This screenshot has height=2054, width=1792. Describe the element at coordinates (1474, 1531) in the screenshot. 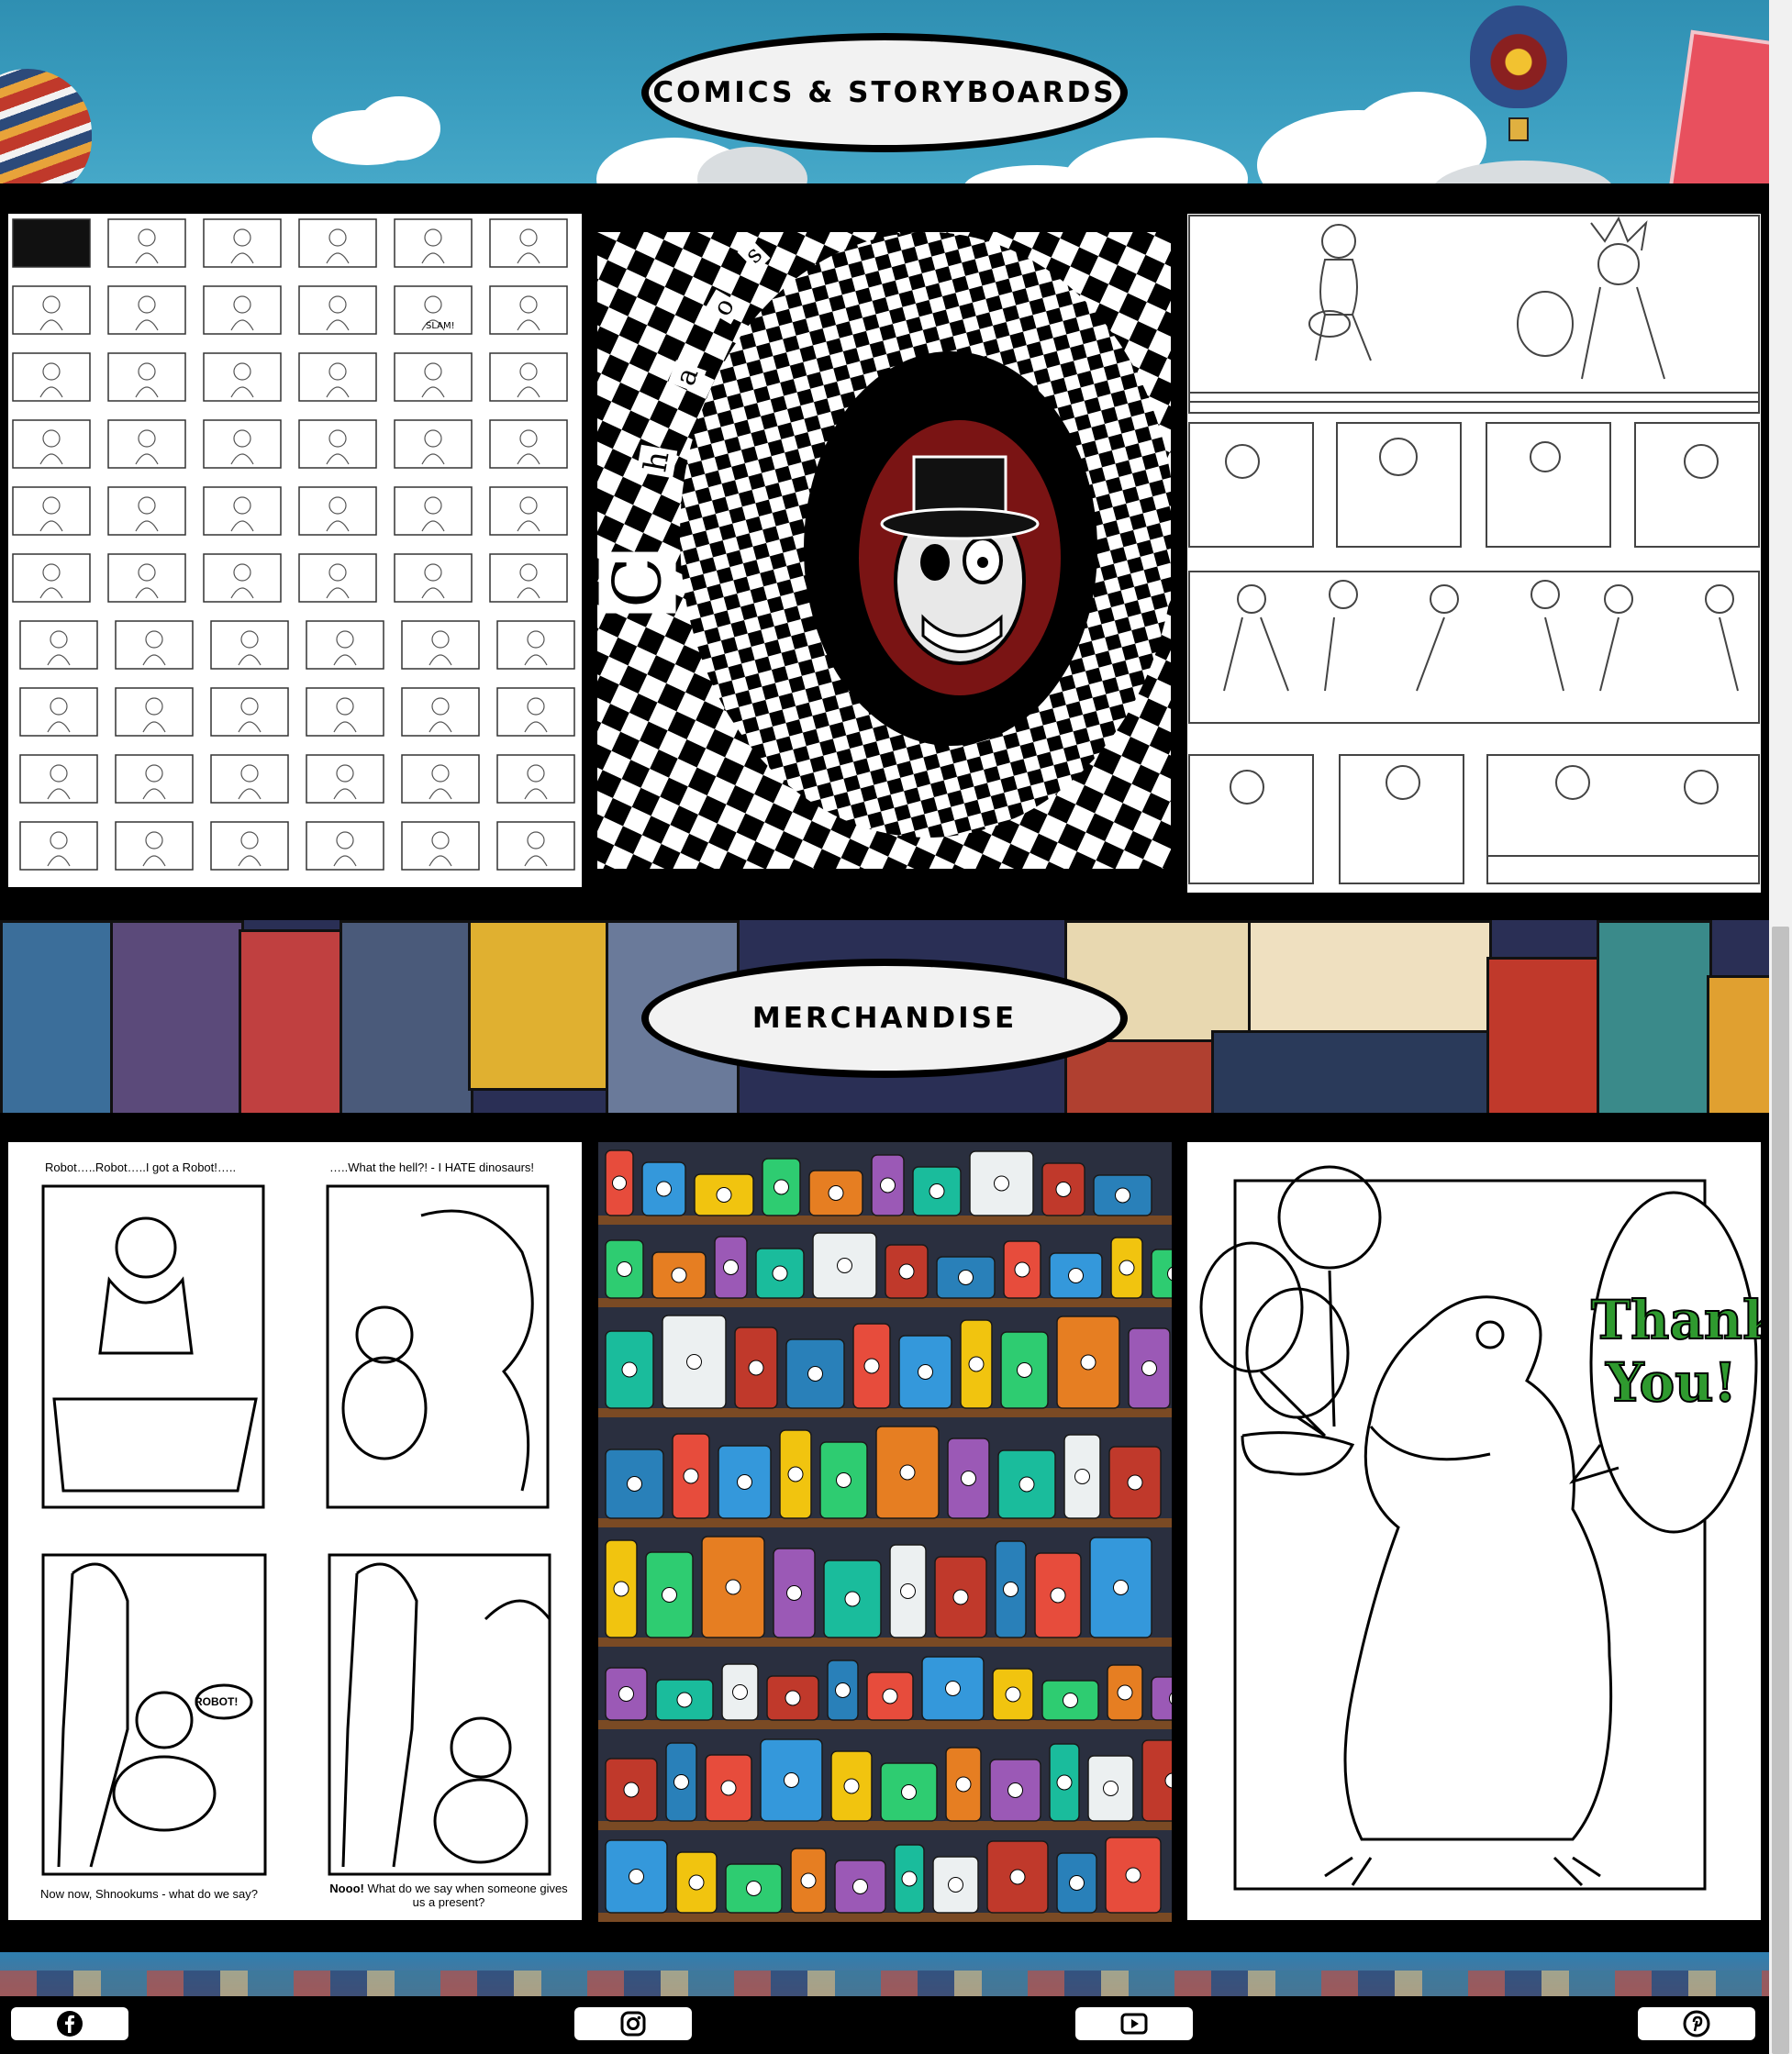

I see `thank-you-dino-image: Thank You!` at that location.